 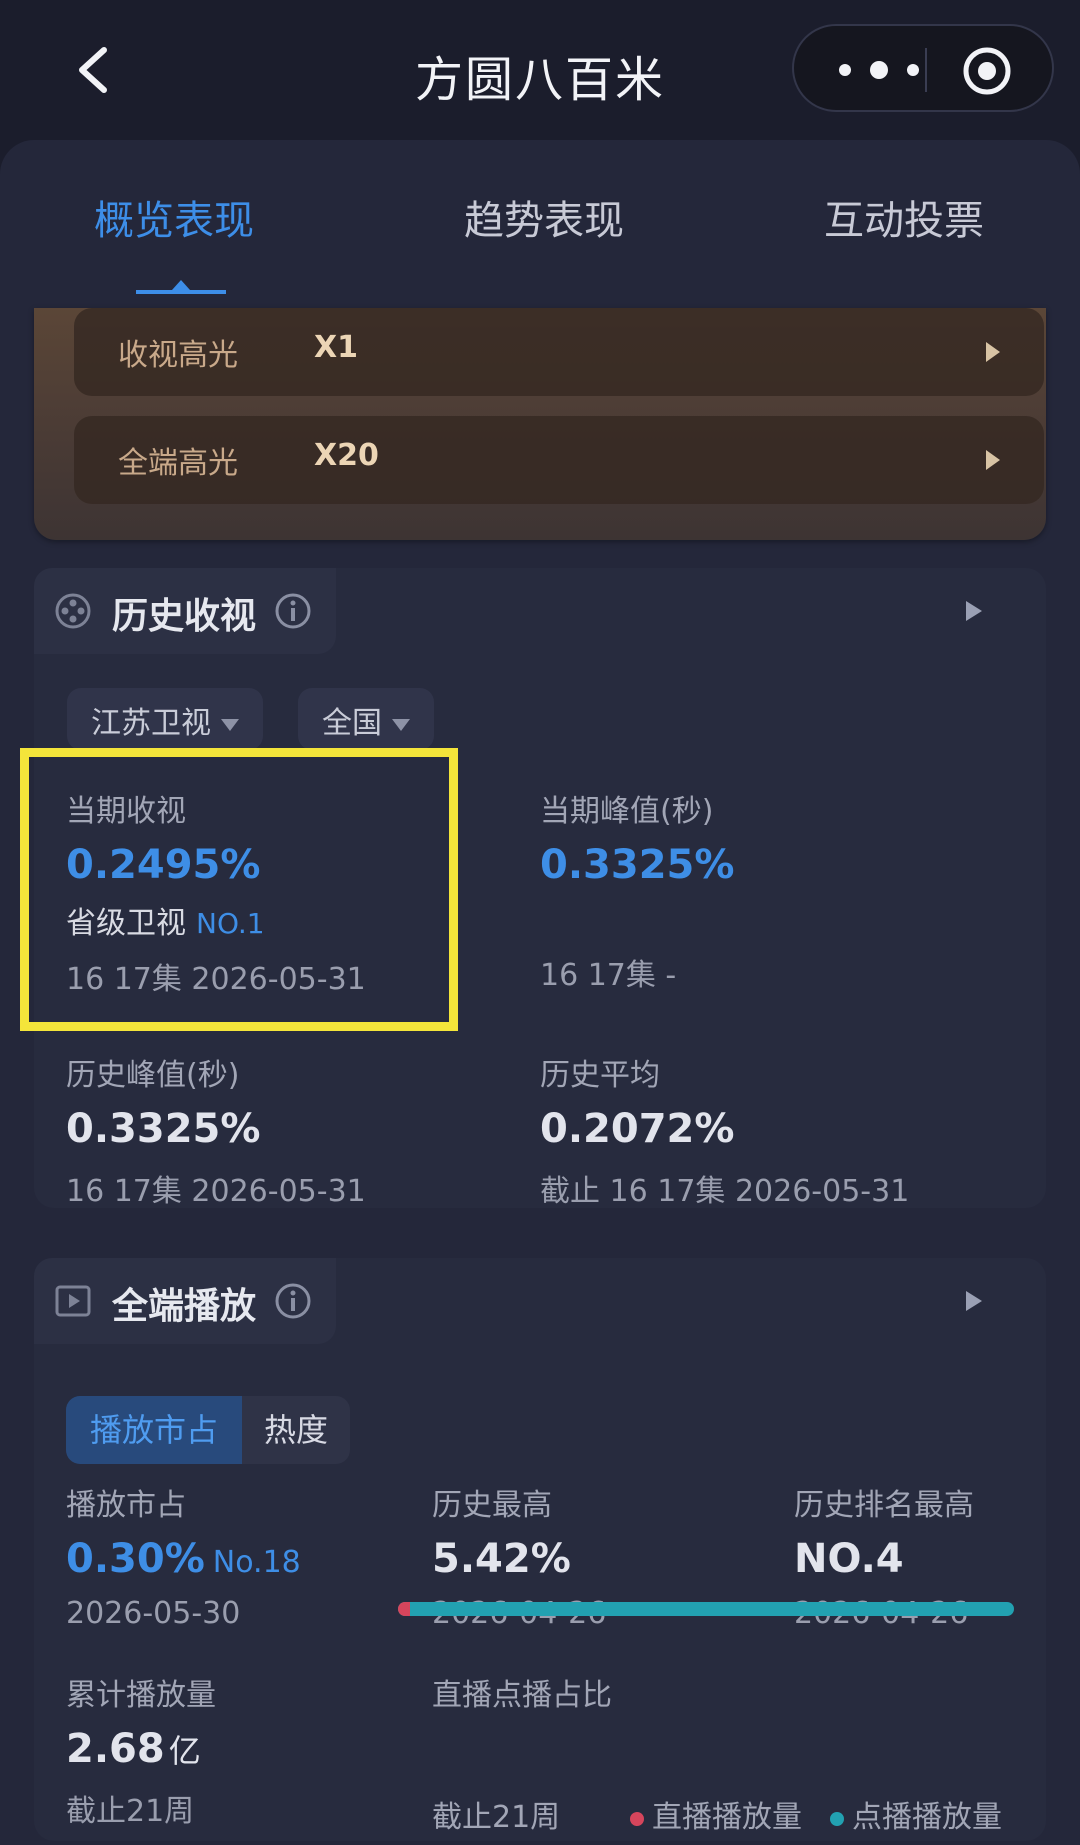 I want to click on play-box-icon, so click(x=73, y=1301).